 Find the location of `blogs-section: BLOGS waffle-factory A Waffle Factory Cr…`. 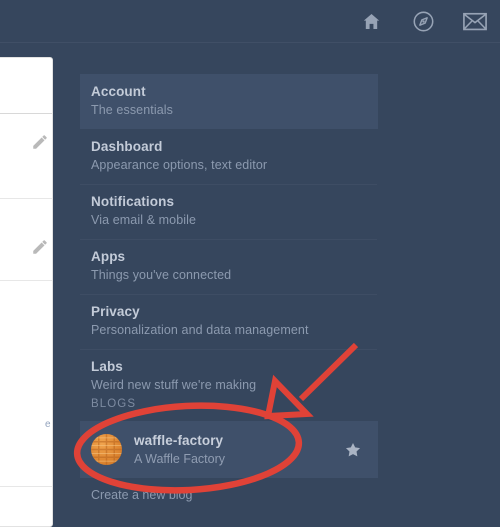

blogs-section: BLOGS waffle-factory A Waffle Factory Cr… is located at coordinates (229, 450).